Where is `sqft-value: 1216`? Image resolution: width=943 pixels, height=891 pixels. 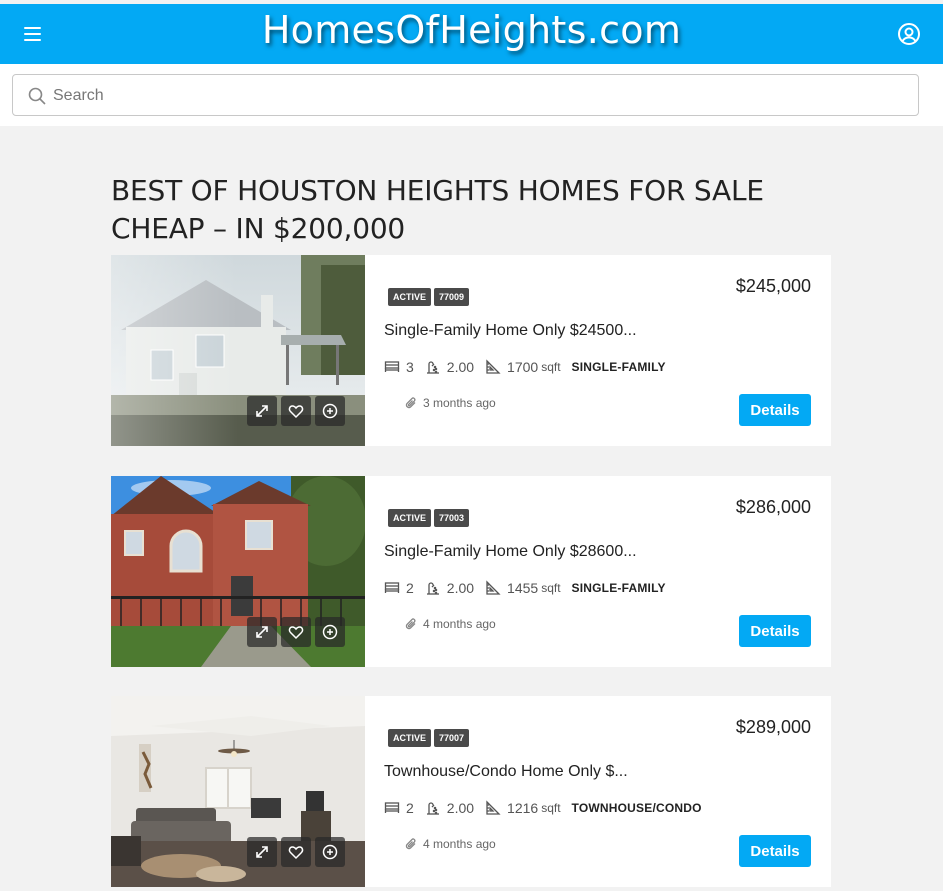 sqft-value: 1216 is located at coordinates (523, 808).